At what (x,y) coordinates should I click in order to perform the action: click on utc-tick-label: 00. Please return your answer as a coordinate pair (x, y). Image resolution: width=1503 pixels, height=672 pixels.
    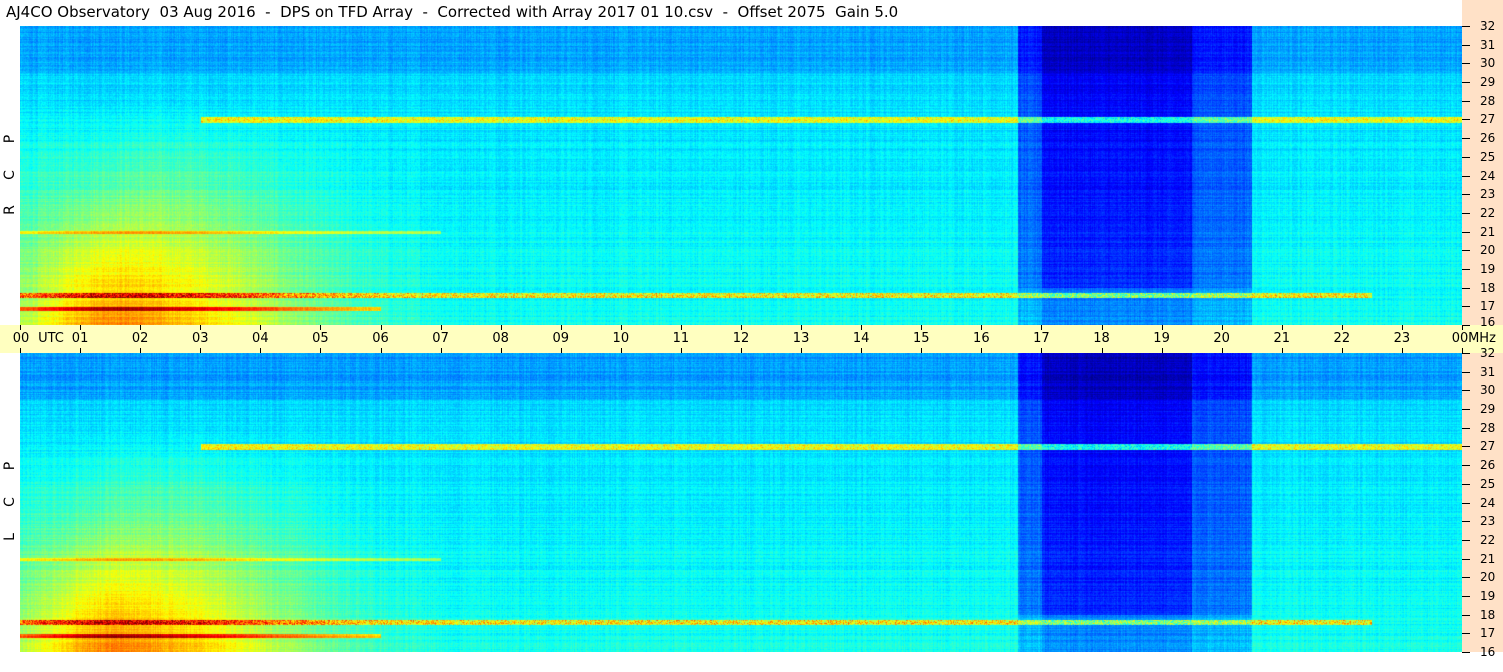
    Looking at the image, I should click on (21, 338).